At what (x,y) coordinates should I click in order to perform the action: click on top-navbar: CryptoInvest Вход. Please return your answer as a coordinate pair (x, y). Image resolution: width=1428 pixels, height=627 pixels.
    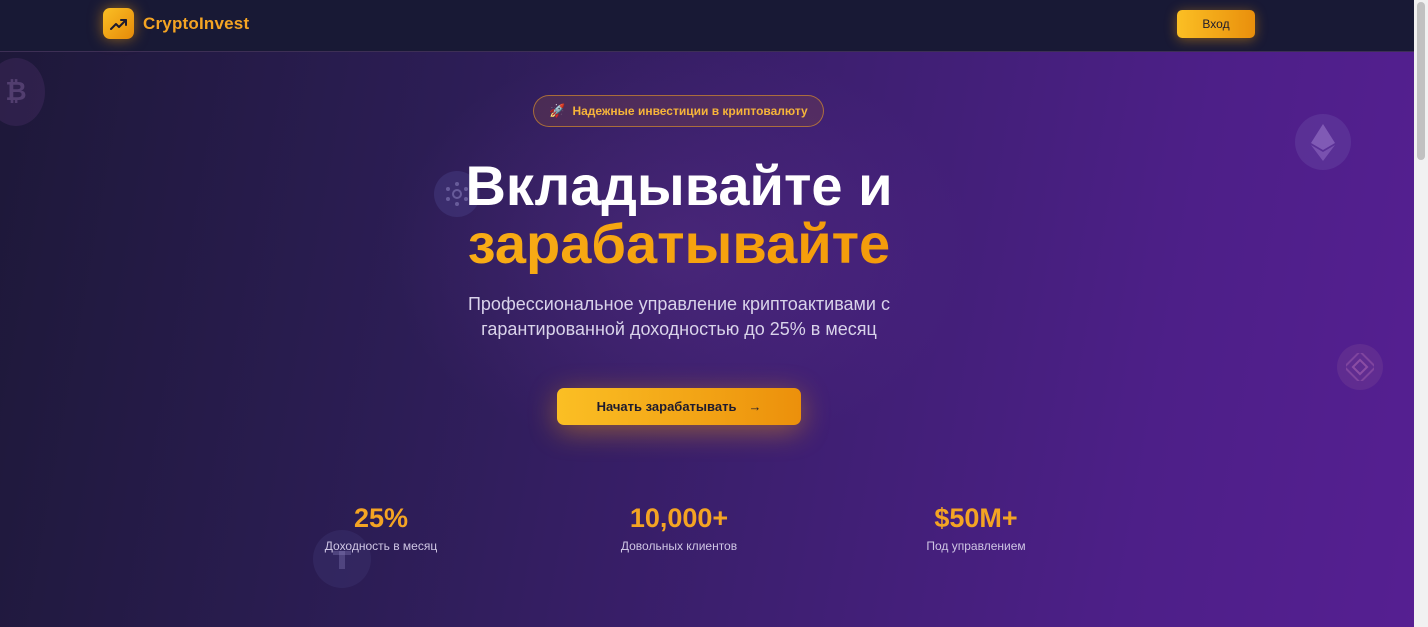
    Looking at the image, I should click on (707, 26).